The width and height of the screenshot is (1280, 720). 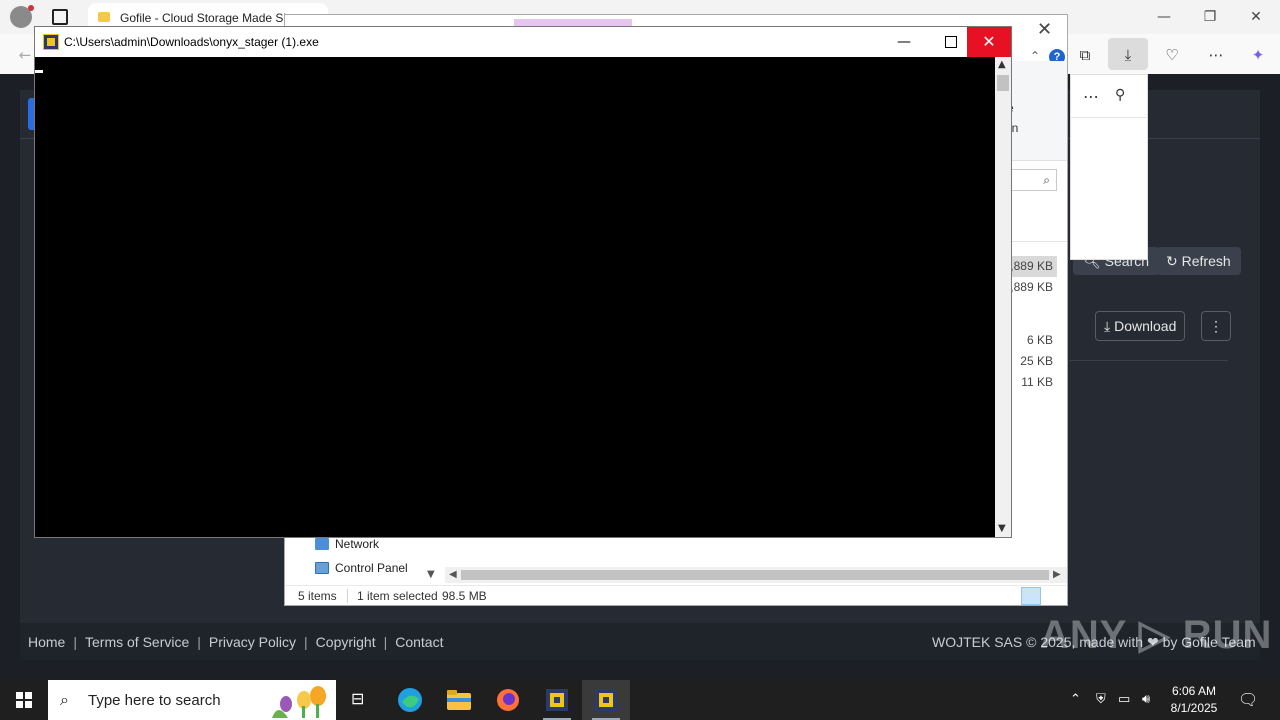 What do you see at coordinates (25, 55) in the screenshot?
I see `back-icon: ←` at bounding box center [25, 55].